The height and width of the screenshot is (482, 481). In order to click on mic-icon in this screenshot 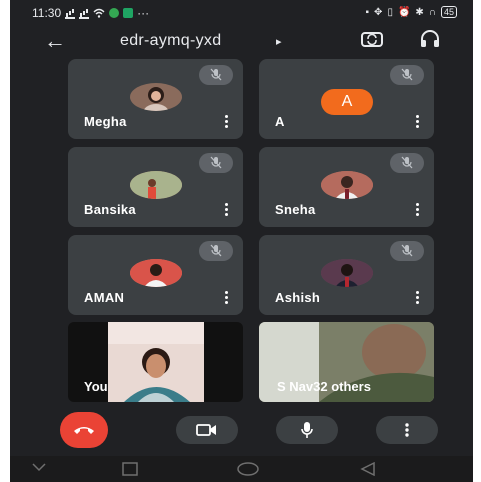, I will do `click(307, 430)`.